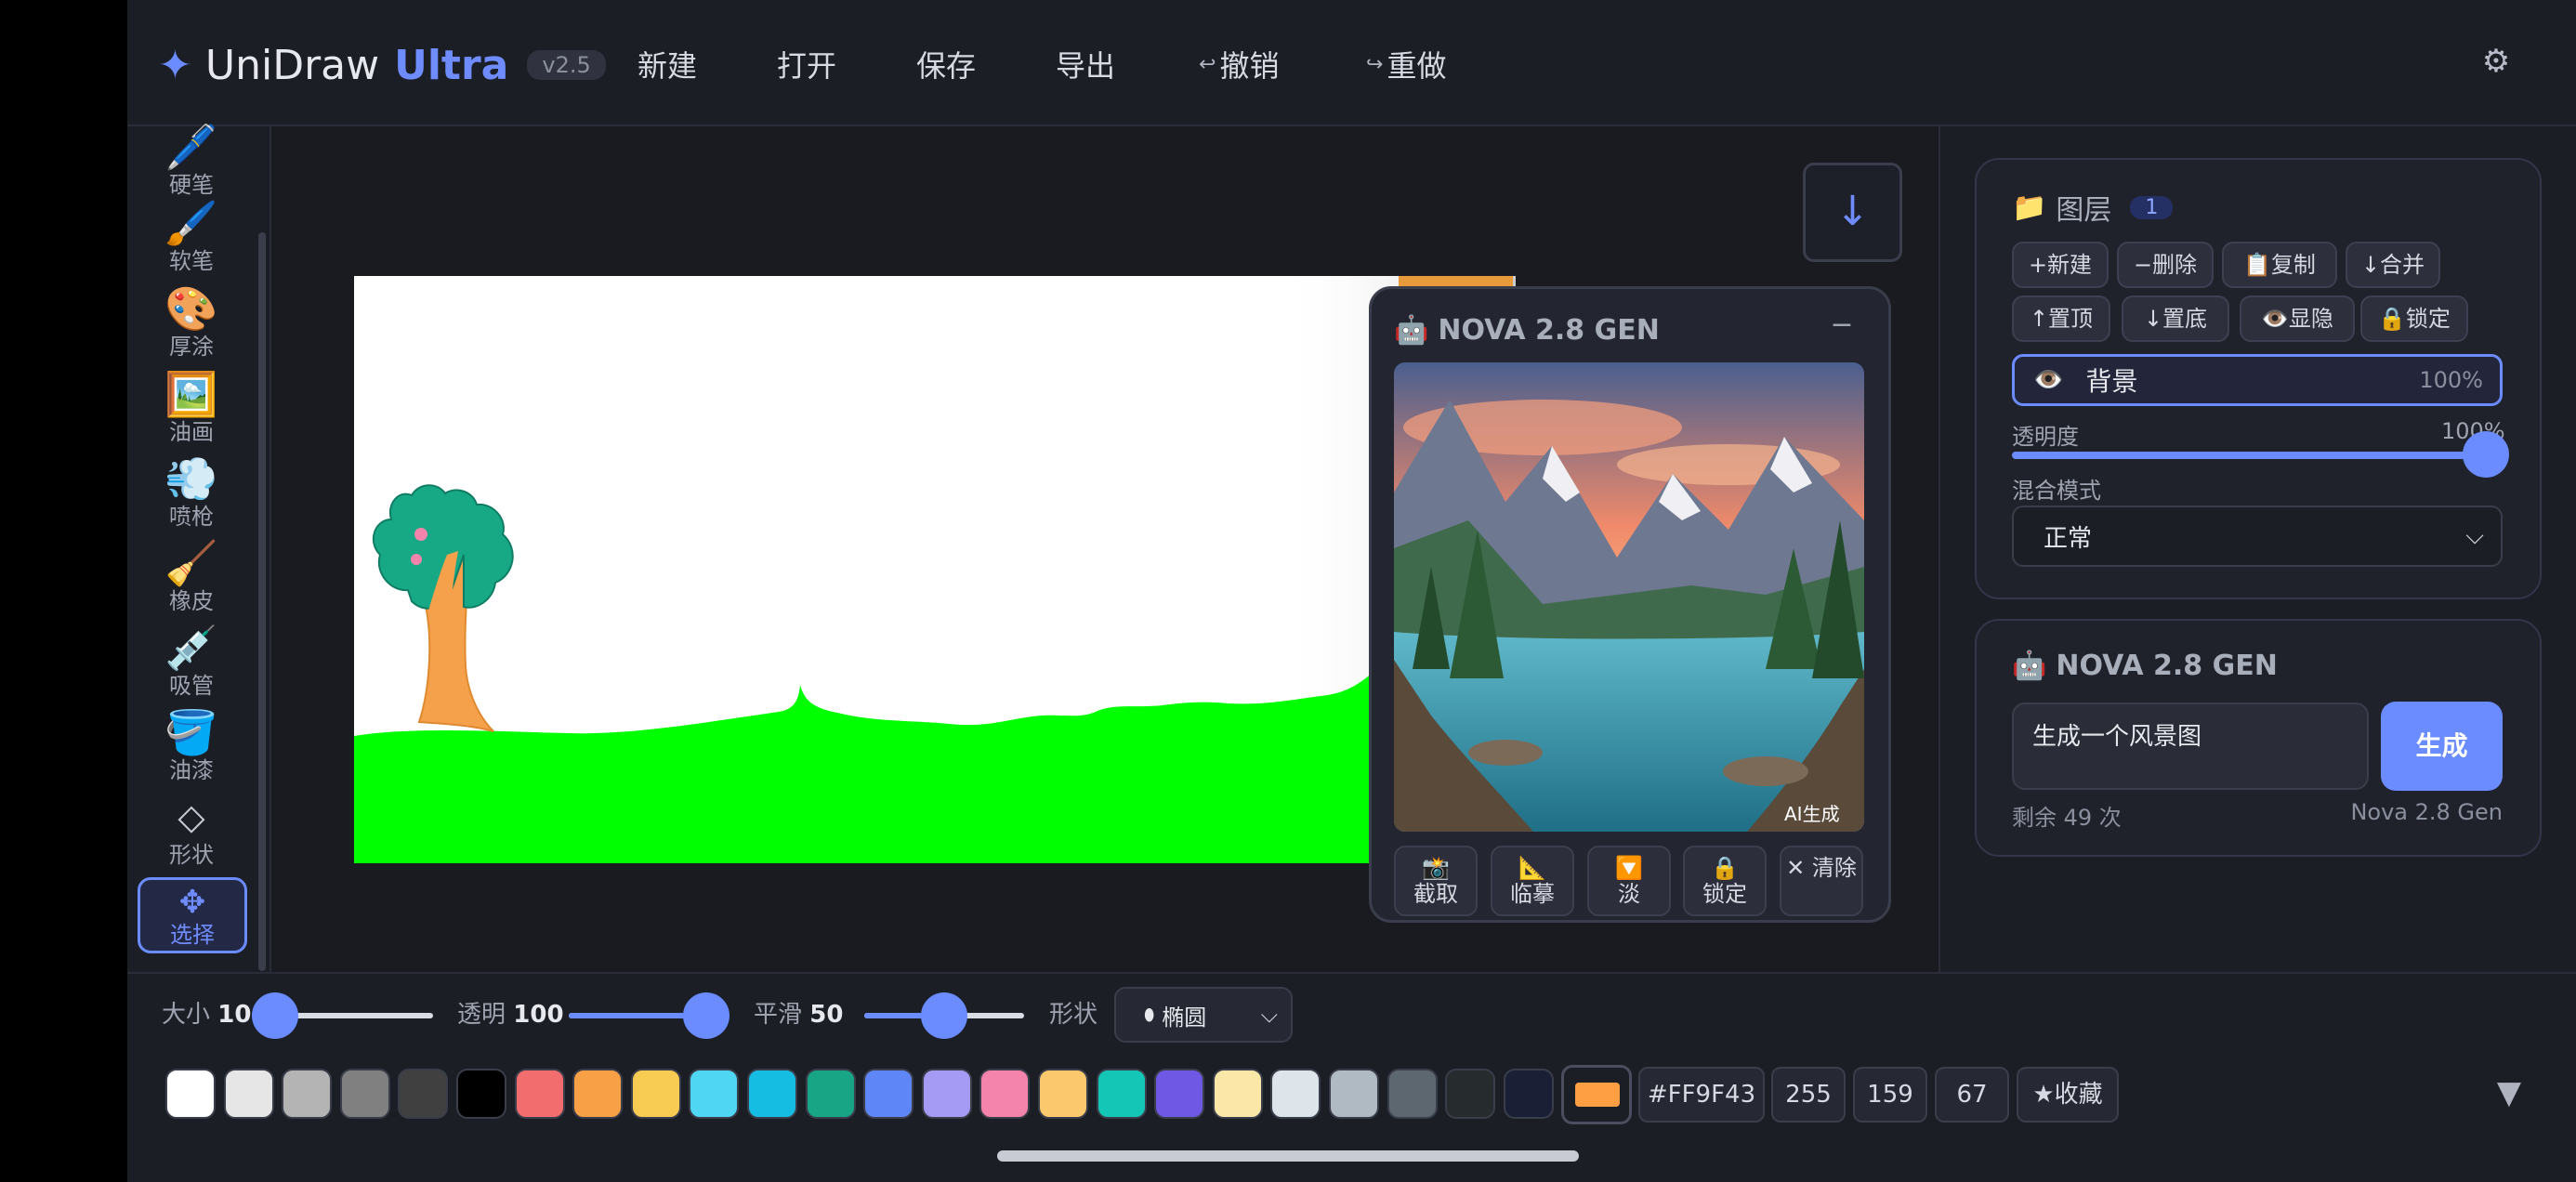  Describe the element at coordinates (1852, 212) in the screenshot. I see `download-arrow-button: ↓` at that location.